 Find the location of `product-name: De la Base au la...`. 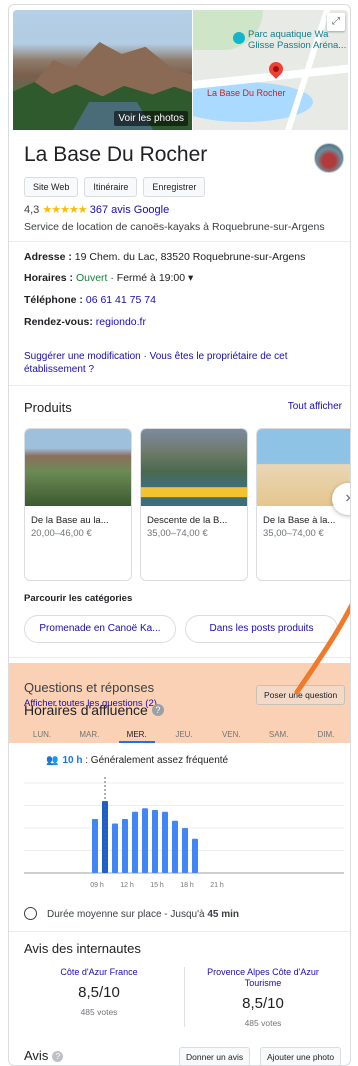

product-name: De la Base au la... is located at coordinates (70, 520).